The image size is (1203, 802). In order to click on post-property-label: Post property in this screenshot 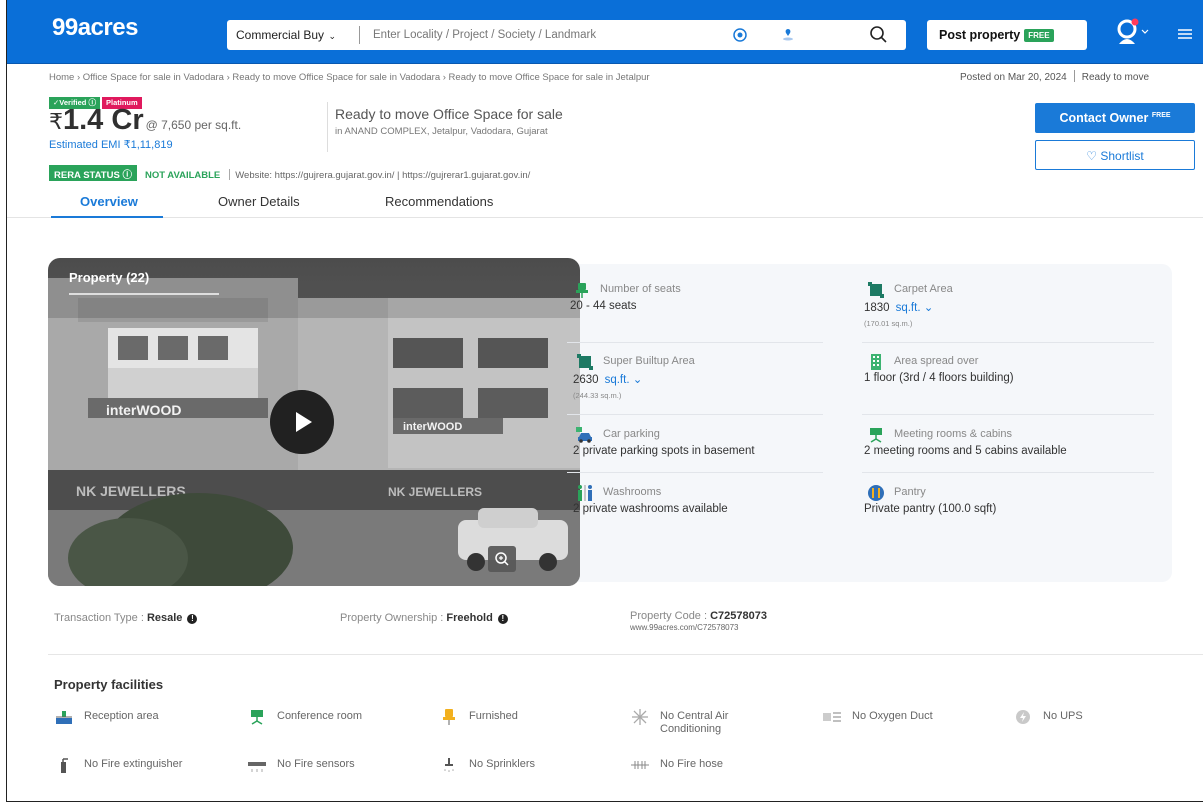, I will do `click(980, 35)`.